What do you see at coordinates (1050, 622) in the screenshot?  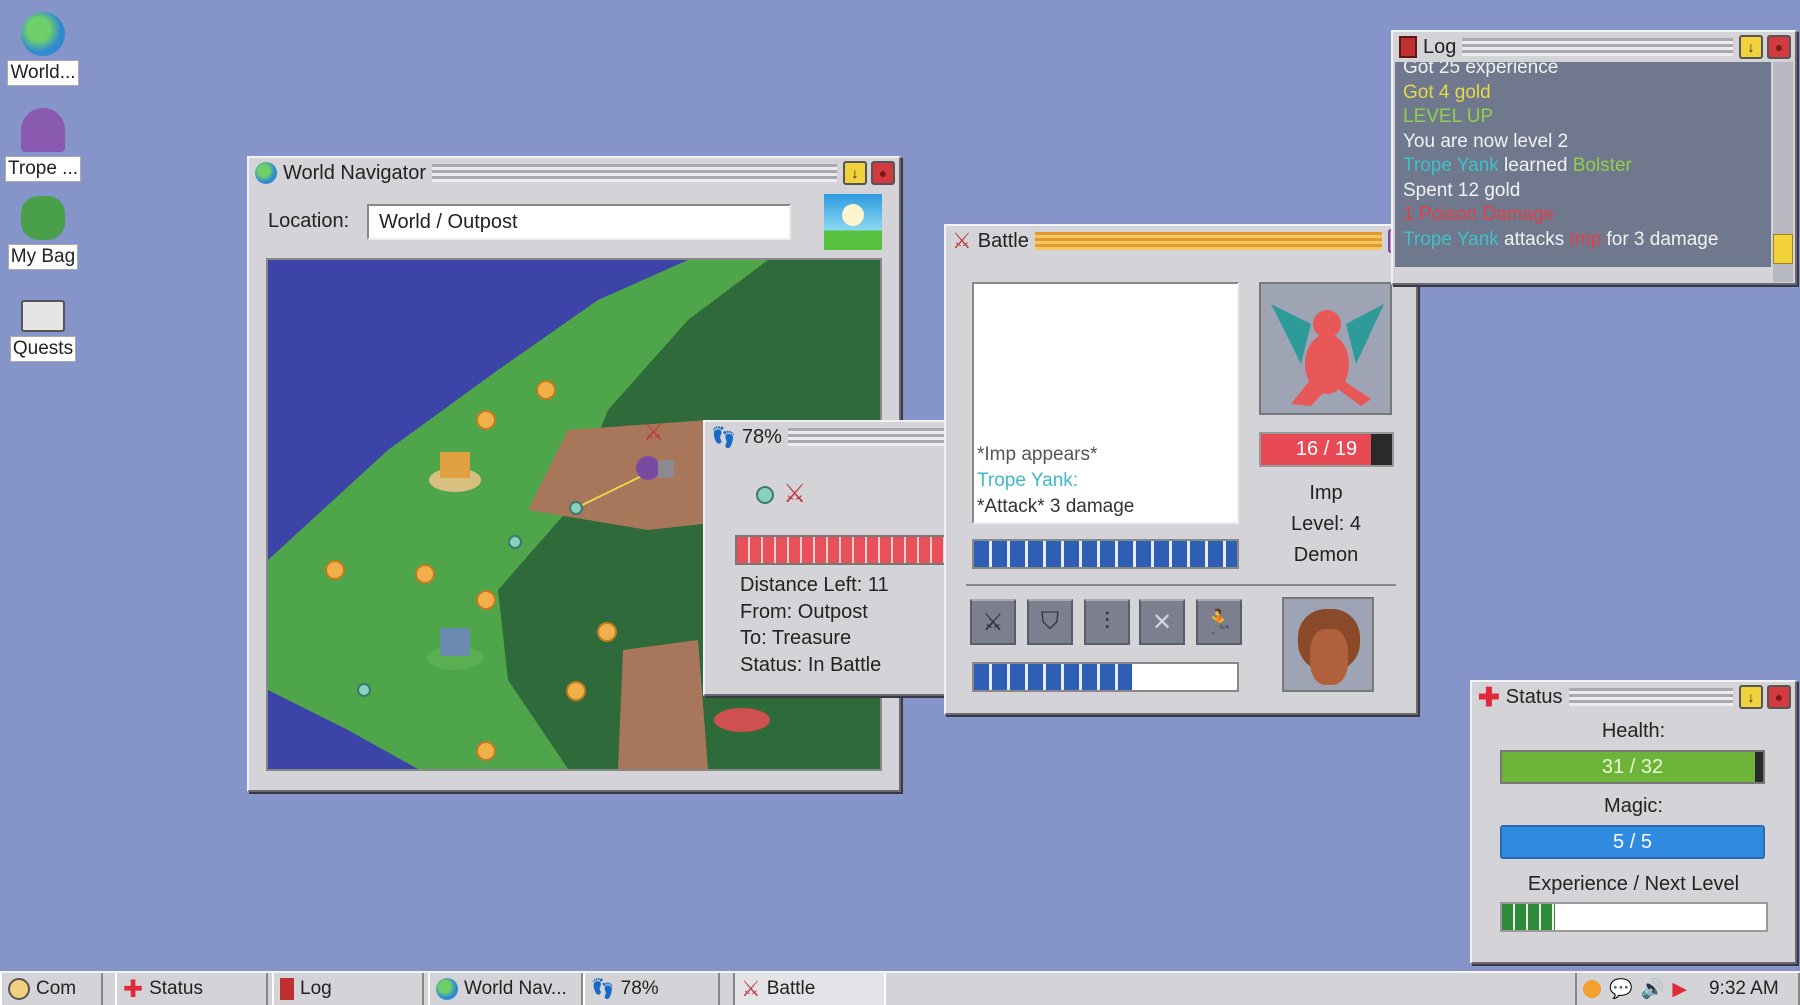 I see `defend-button: ⛉` at bounding box center [1050, 622].